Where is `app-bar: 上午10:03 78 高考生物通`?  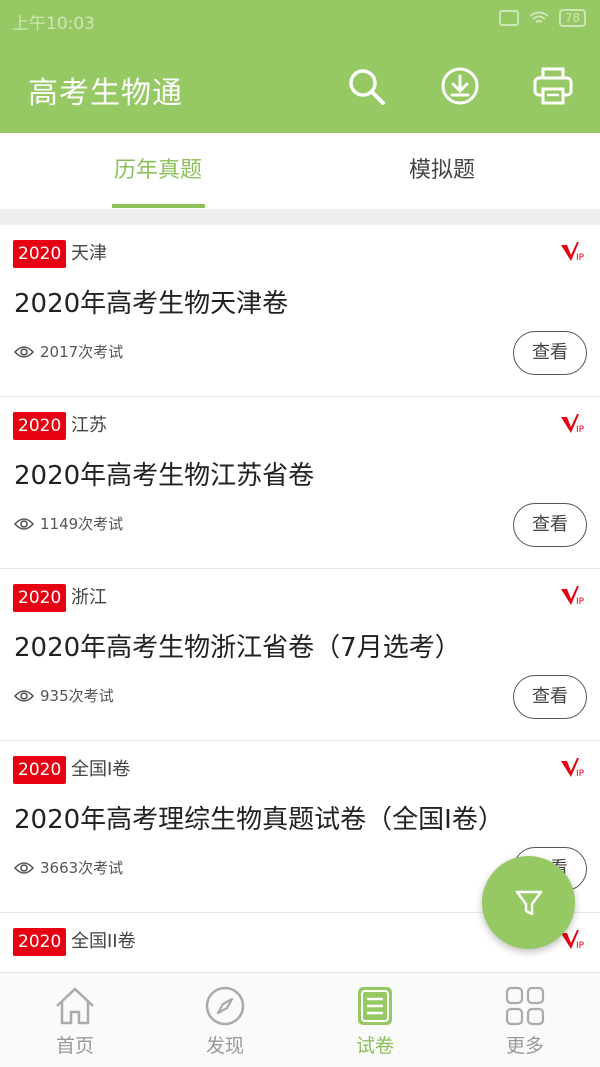 app-bar: 上午10:03 78 高考生物通 is located at coordinates (300, 66).